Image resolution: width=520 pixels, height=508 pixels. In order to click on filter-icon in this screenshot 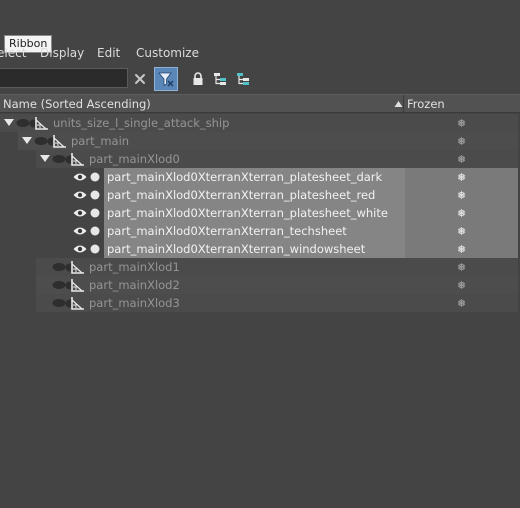, I will do `click(166, 79)`.